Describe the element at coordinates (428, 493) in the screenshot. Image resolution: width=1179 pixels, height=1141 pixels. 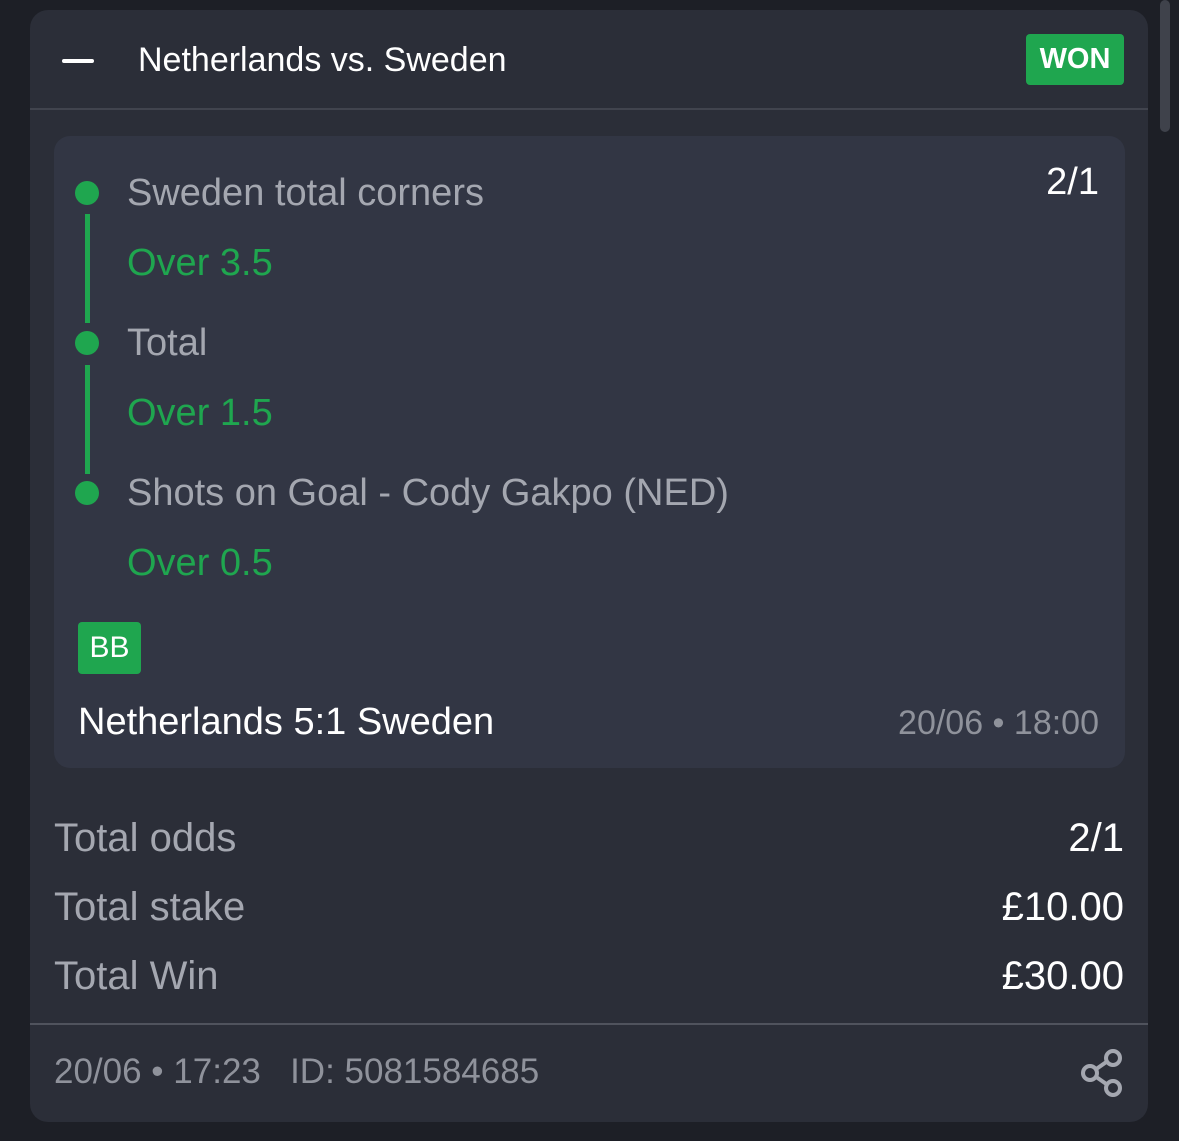
I see `selection-market: Shots on Goal - Cody Gakpo (NED)` at that location.